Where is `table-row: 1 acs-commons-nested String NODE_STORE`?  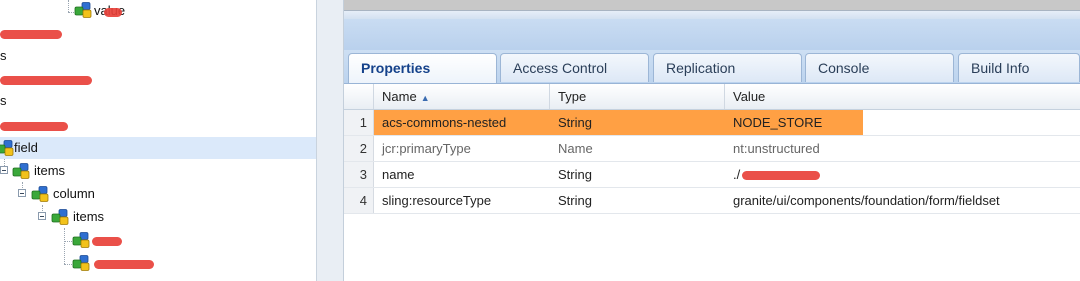
table-row: 1 acs-commons-nested String NODE_STORE is located at coordinates (712, 123).